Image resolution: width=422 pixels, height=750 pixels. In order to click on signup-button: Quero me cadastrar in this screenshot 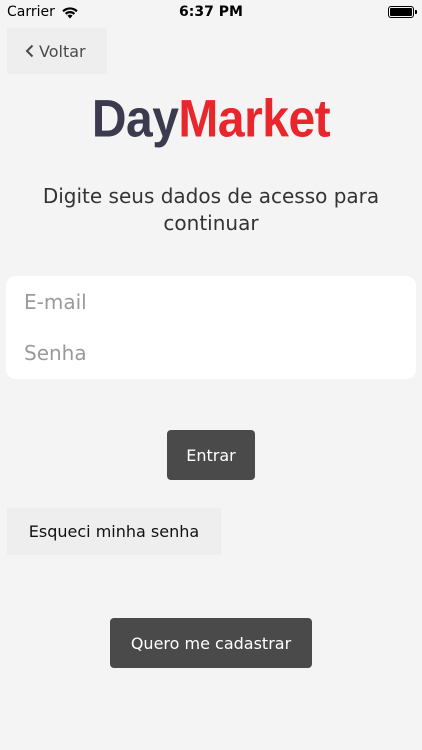, I will do `click(211, 643)`.